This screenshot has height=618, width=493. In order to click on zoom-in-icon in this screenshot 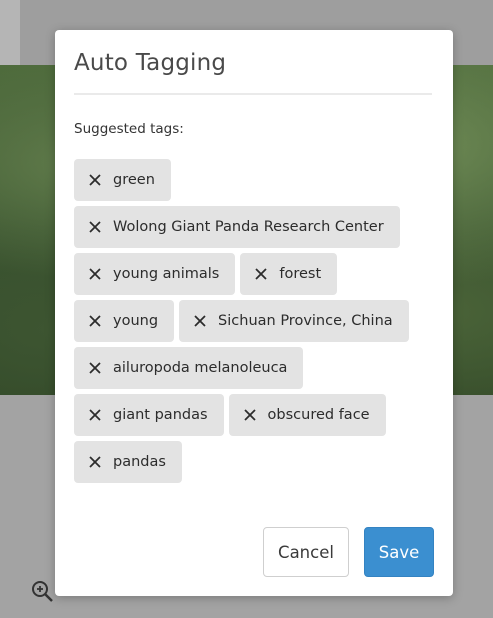, I will do `click(42, 591)`.